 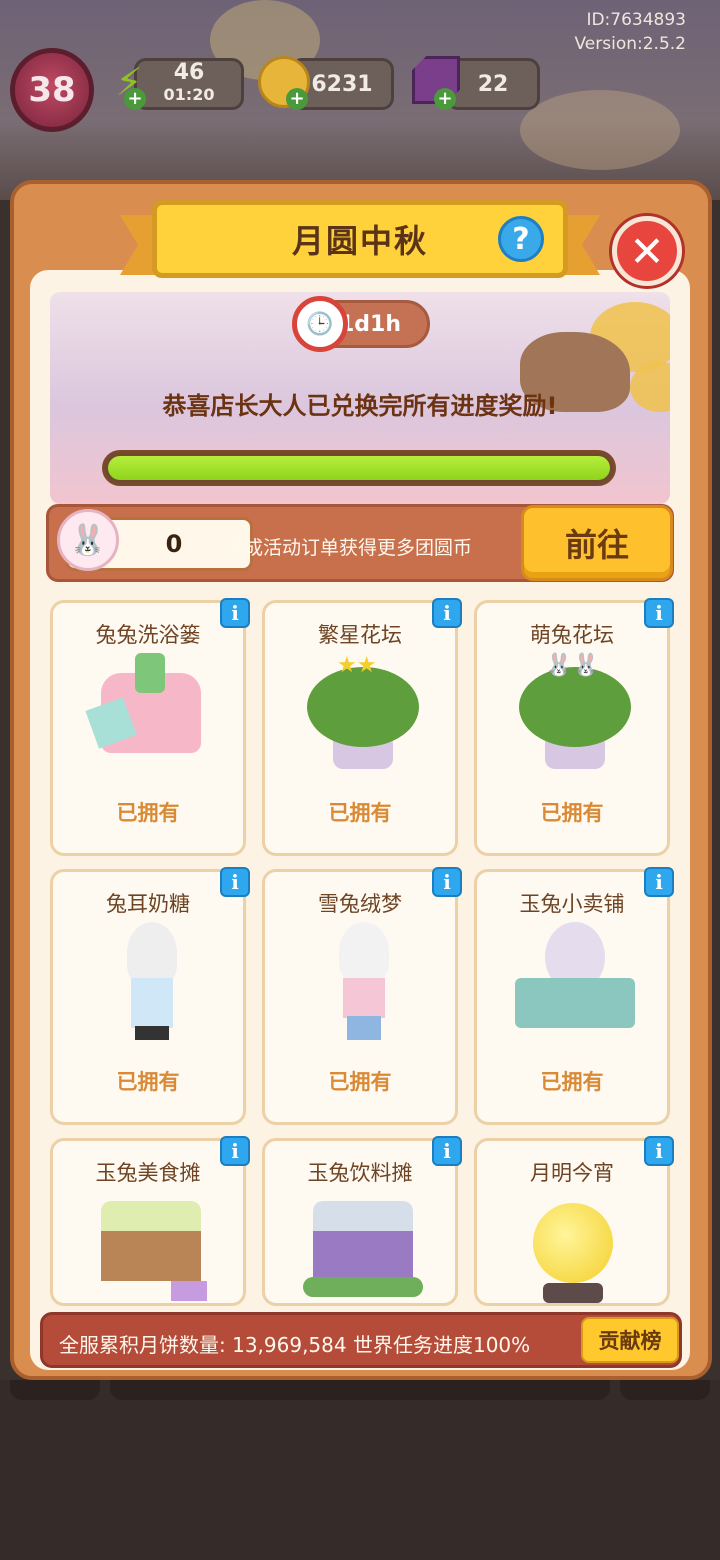 I want to click on reward-name: 玉兔美食摊, so click(x=148, y=1173).